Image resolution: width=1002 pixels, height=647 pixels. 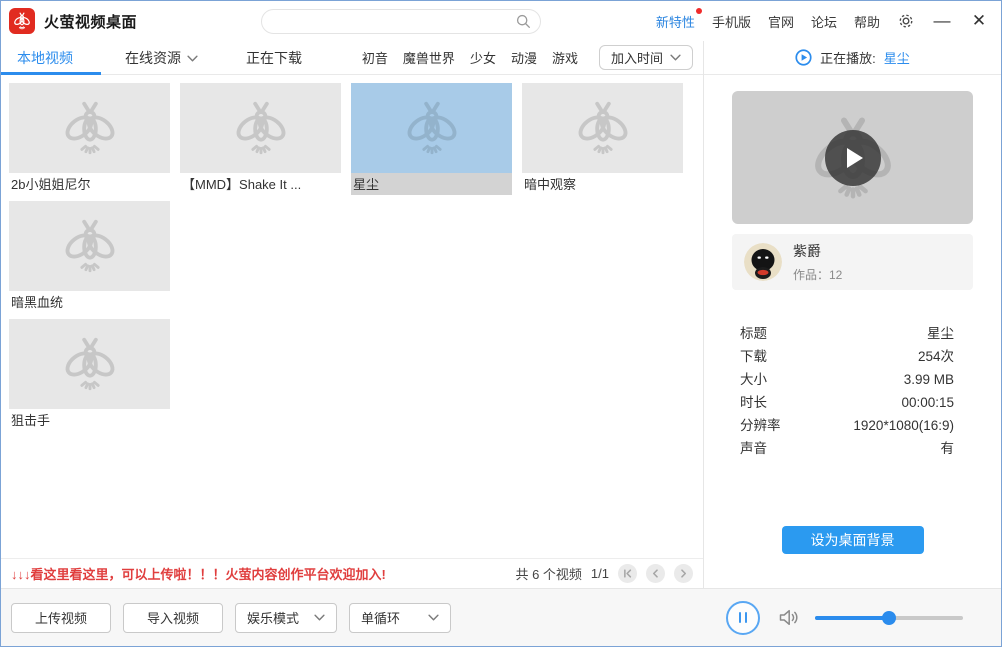 I want to click on detail-row-duration: 时长 00:00:15, so click(x=847, y=402).